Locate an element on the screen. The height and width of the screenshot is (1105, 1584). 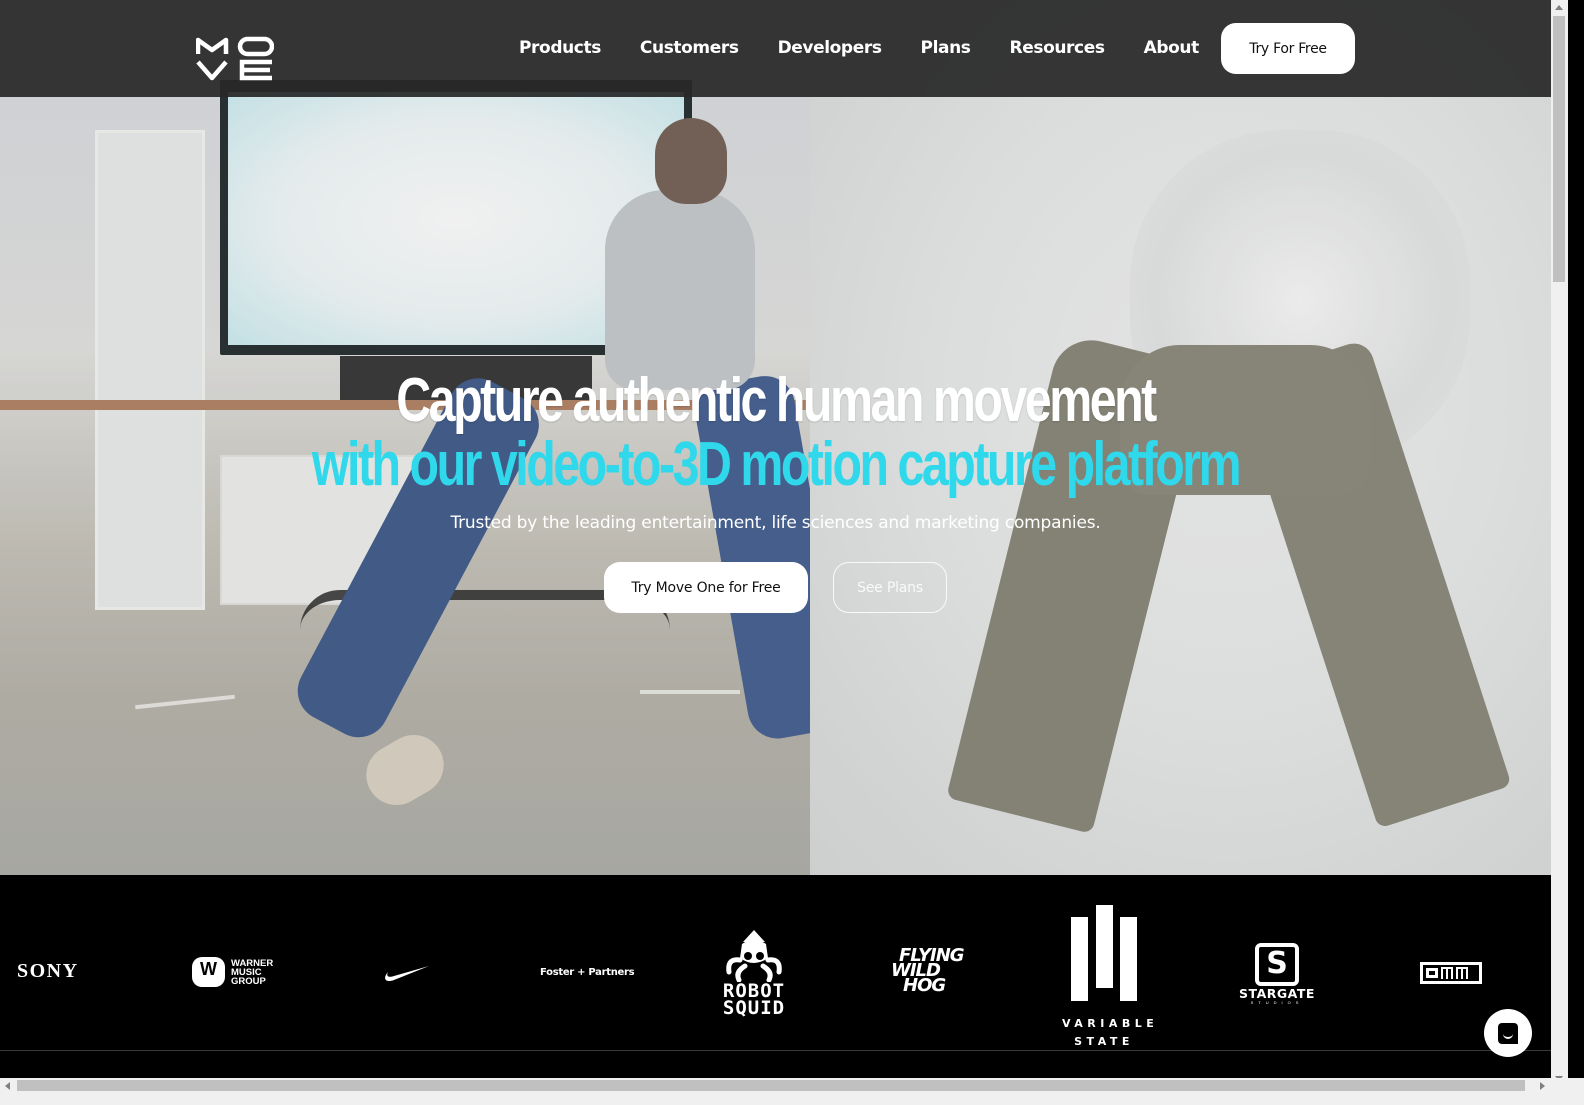
nav-developers: Developers is located at coordinates (830, 48).